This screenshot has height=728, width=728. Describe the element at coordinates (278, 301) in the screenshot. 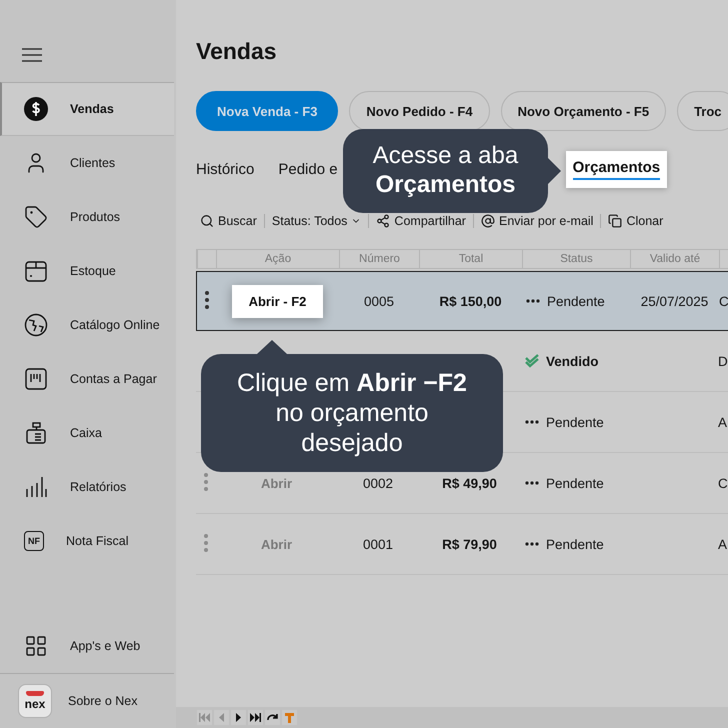

I see `open-button: Abrir - F2` at that location.